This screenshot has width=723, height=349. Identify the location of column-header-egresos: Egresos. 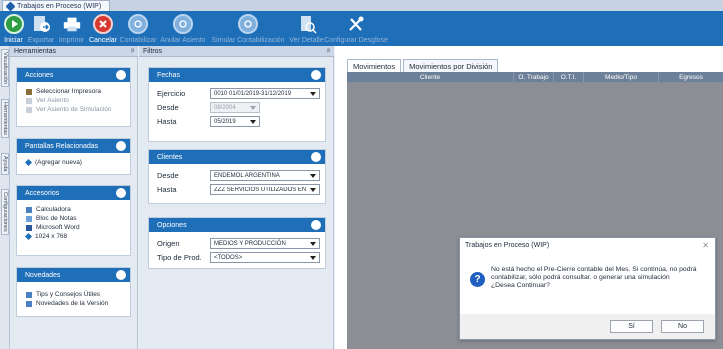
(691, 77).